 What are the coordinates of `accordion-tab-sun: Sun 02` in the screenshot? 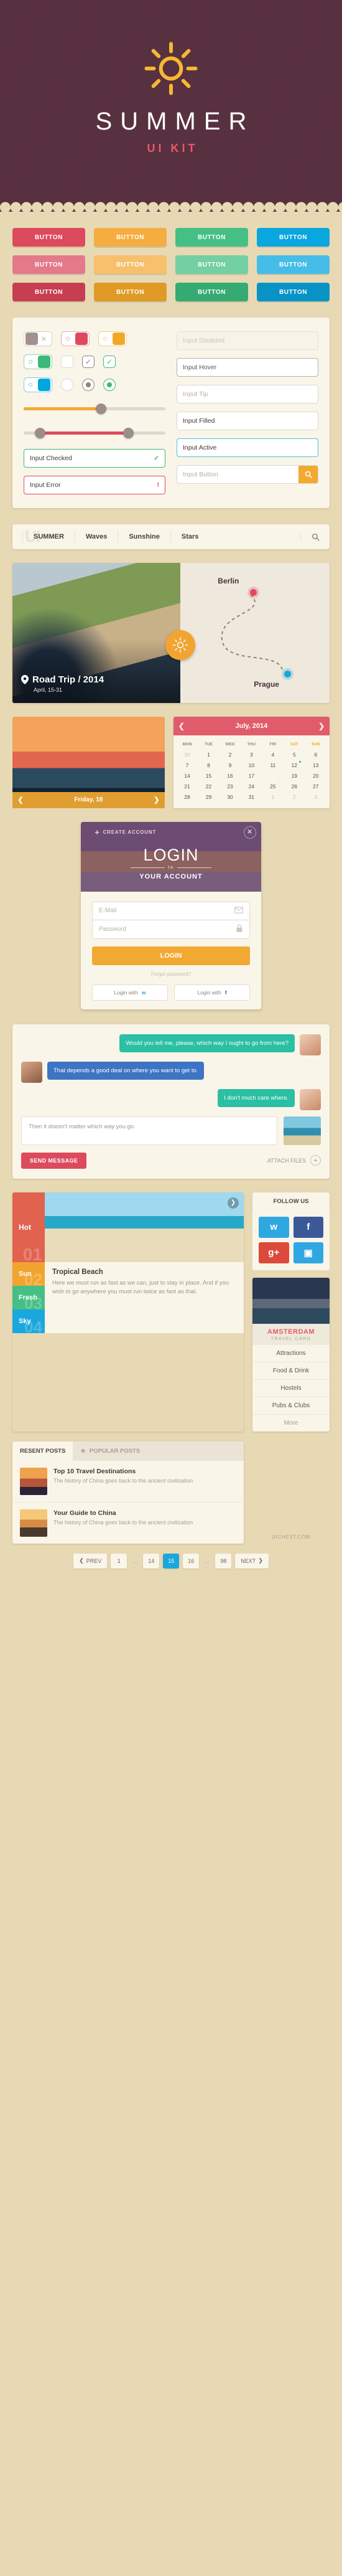 It's located at (29, 1275).